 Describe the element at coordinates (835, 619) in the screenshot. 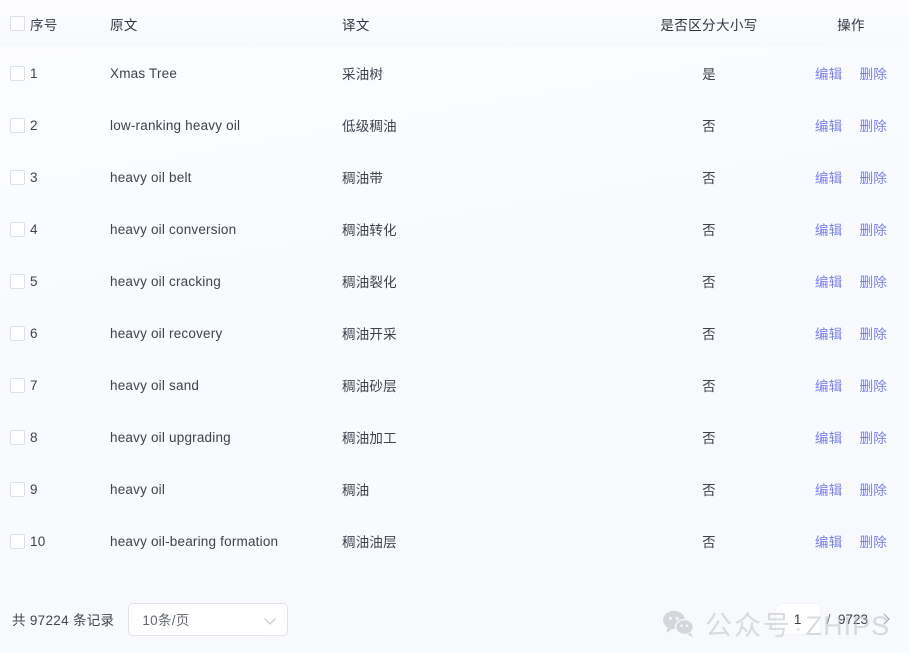

I see `pagination: / 9723` at that location.